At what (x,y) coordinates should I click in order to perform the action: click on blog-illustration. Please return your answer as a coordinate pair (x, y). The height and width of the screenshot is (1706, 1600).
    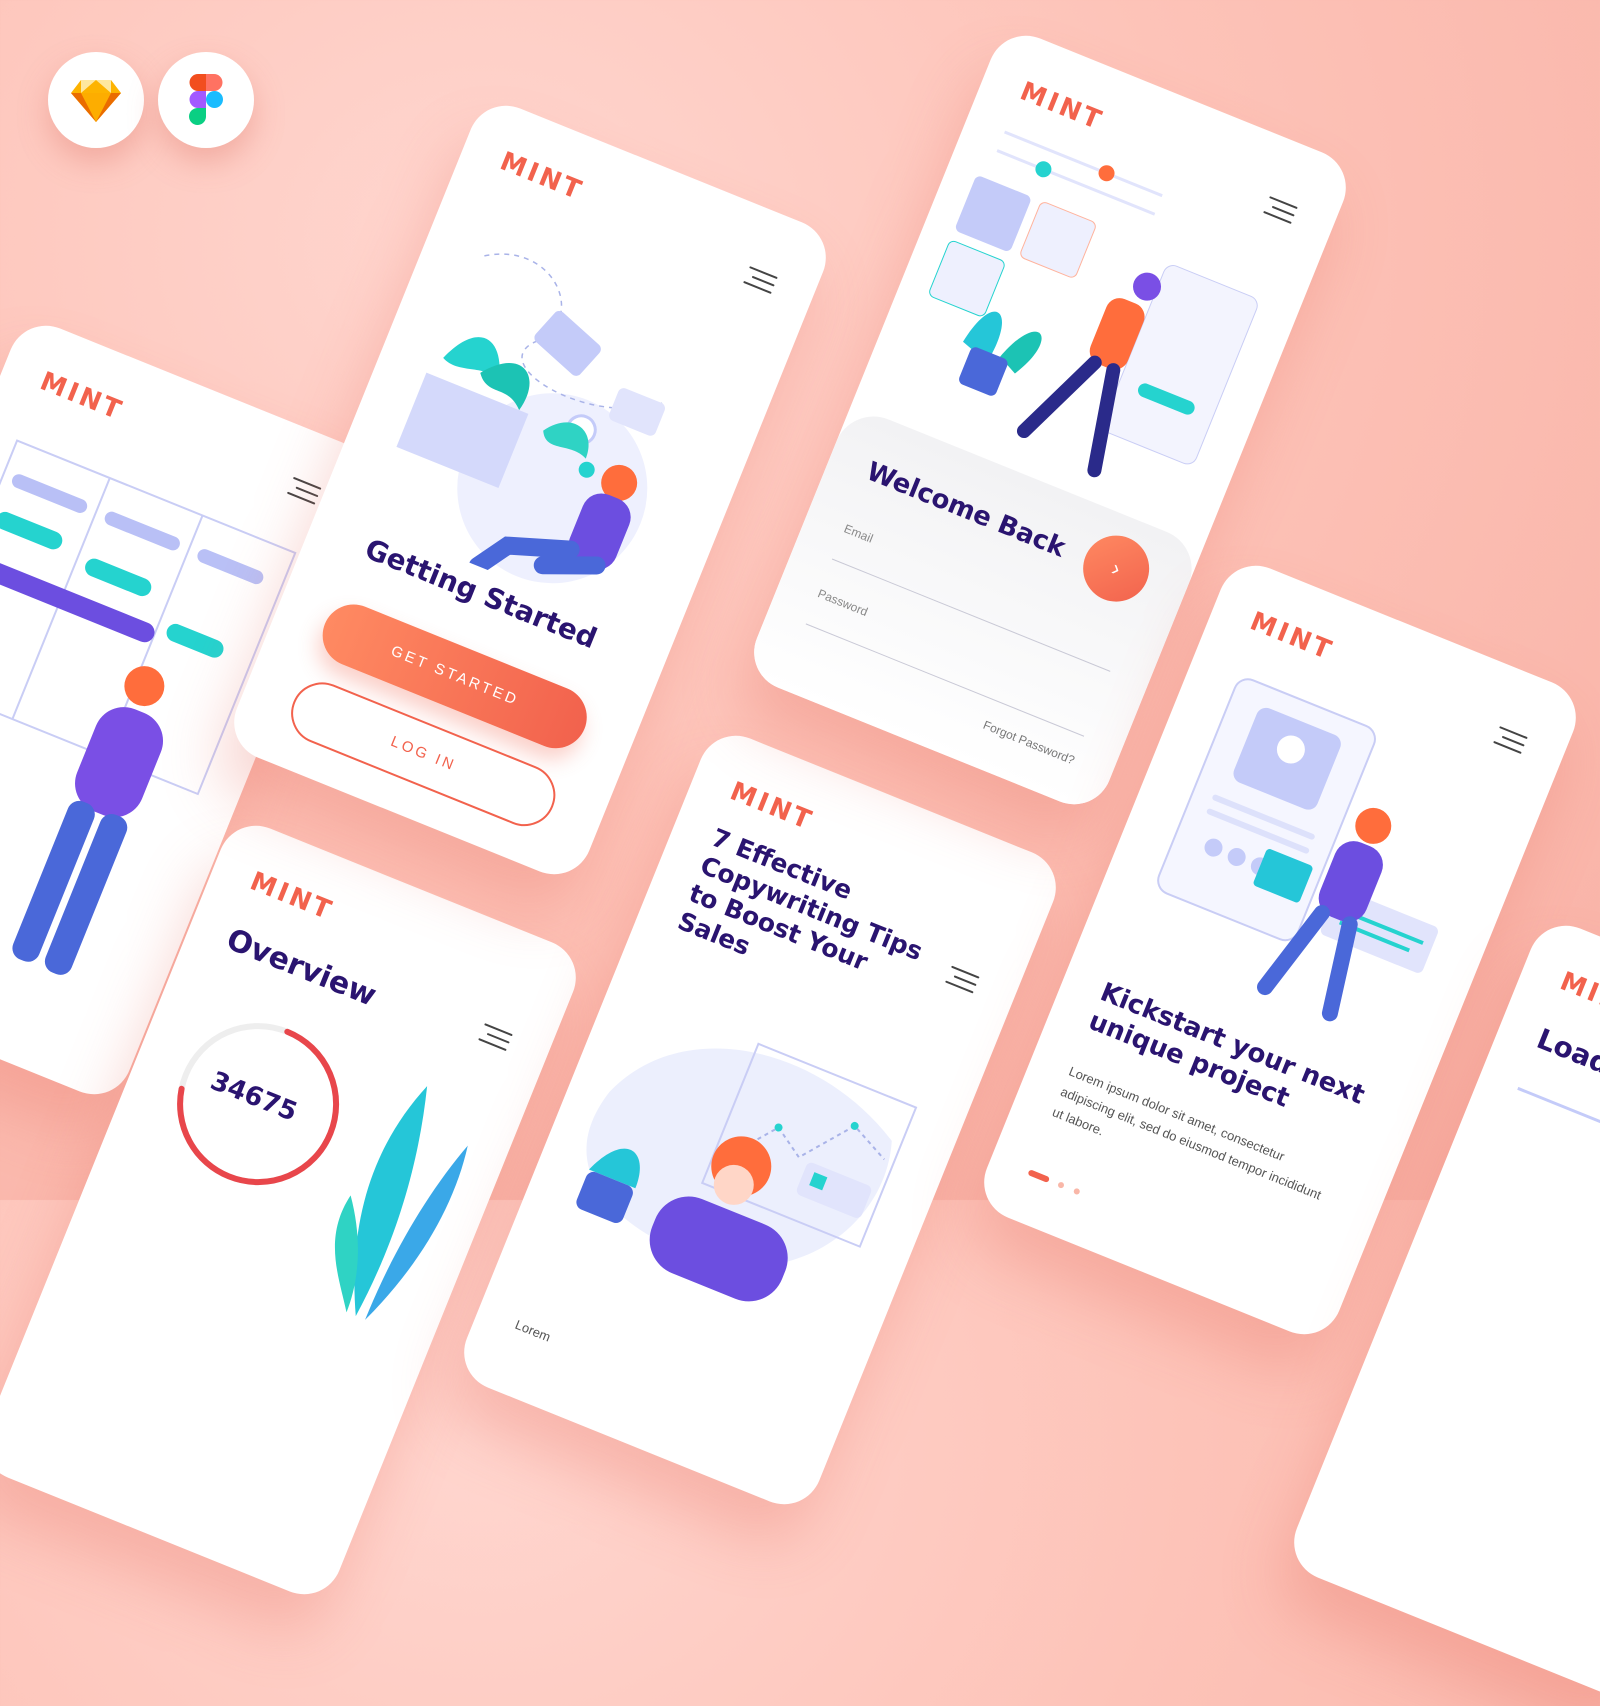
    Looking at the image, I should click on (747, 1172).